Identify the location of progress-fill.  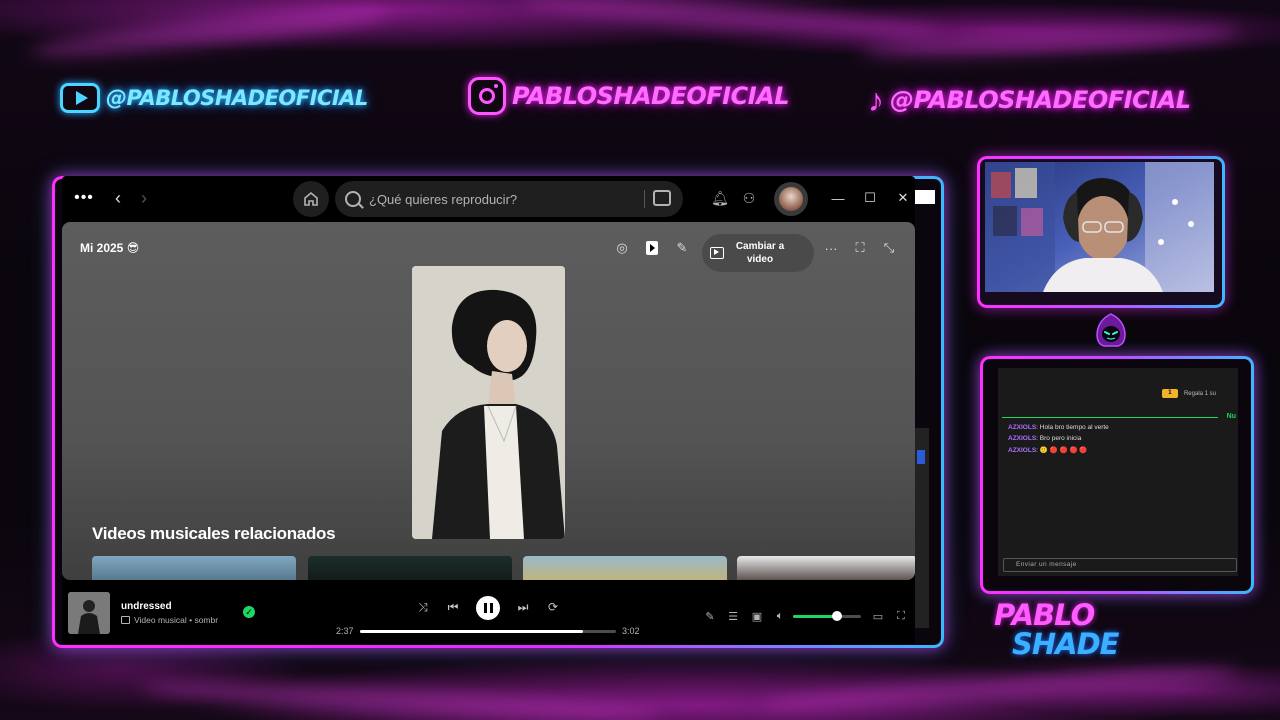
(471, 631).